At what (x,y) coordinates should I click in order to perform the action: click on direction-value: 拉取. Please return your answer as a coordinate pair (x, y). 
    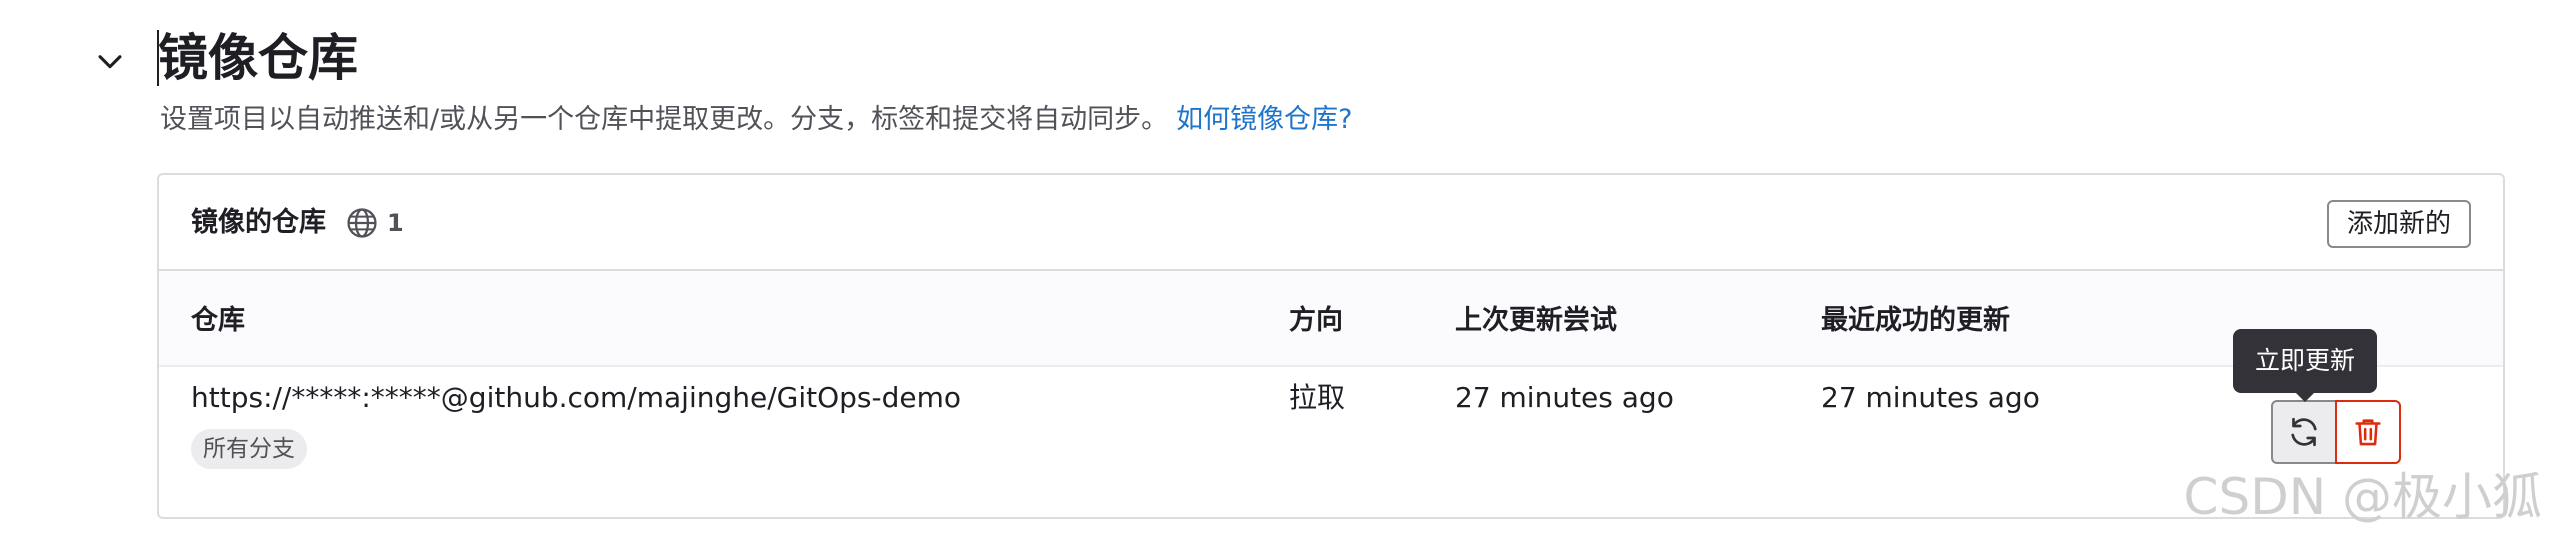
    Looking at the image, I should click on (1317, 397).